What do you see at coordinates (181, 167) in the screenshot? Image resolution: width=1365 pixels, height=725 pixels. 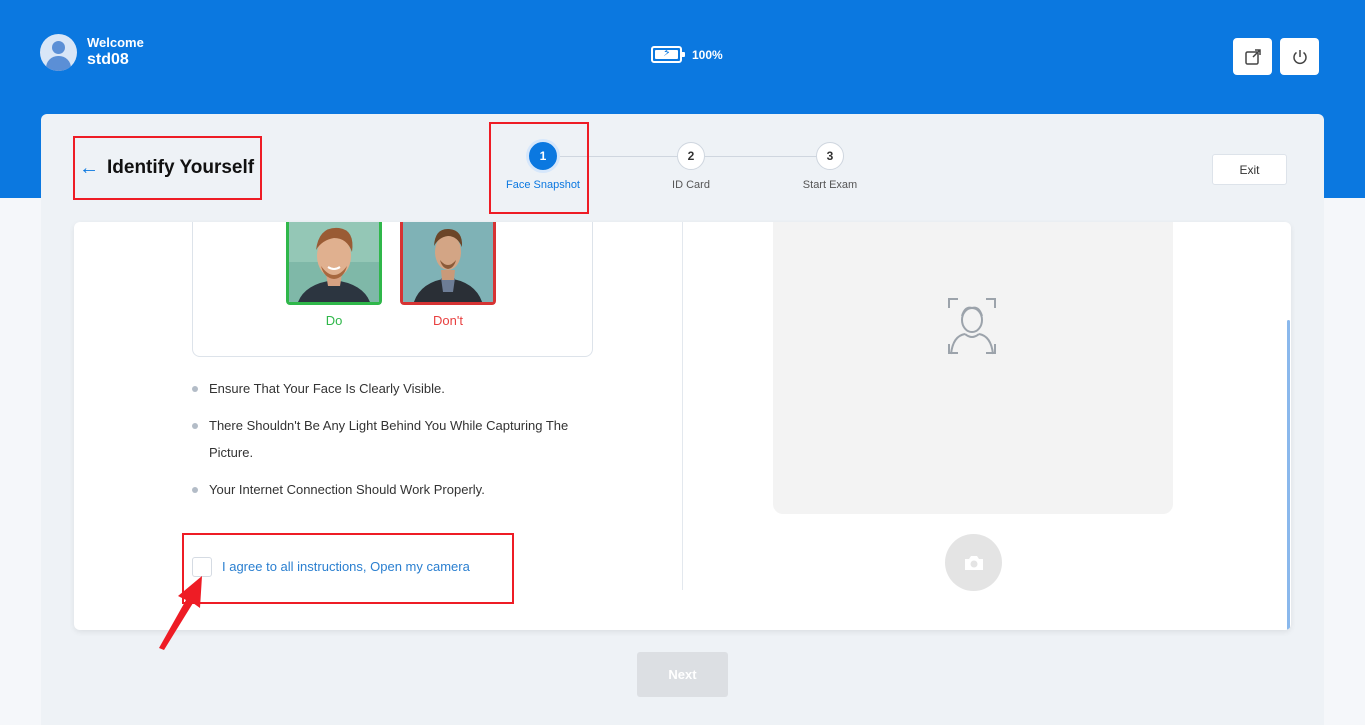 I see `page-title: Identify Yourself` at bounding box center [181, 167].